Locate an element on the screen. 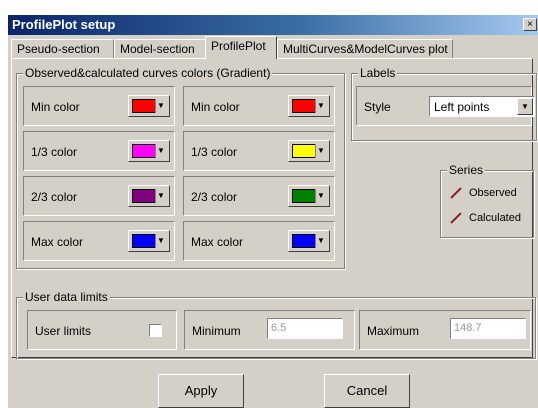 The width and height of the screenshot is (538, 408). cancel-button: Cancel is located at coordinates (367, 391).